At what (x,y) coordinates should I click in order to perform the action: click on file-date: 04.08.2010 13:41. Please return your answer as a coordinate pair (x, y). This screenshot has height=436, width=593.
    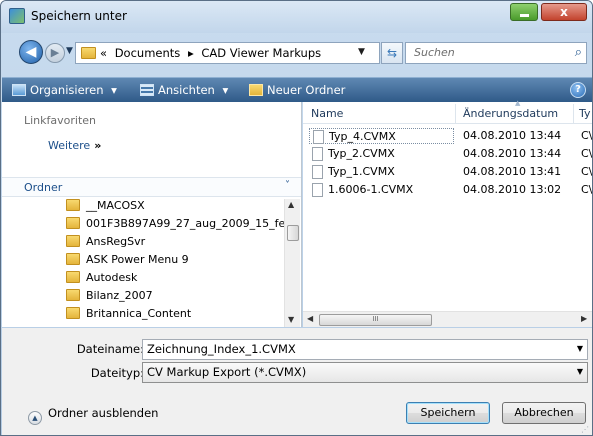
    Looking at the image, I should click on (512, 171).